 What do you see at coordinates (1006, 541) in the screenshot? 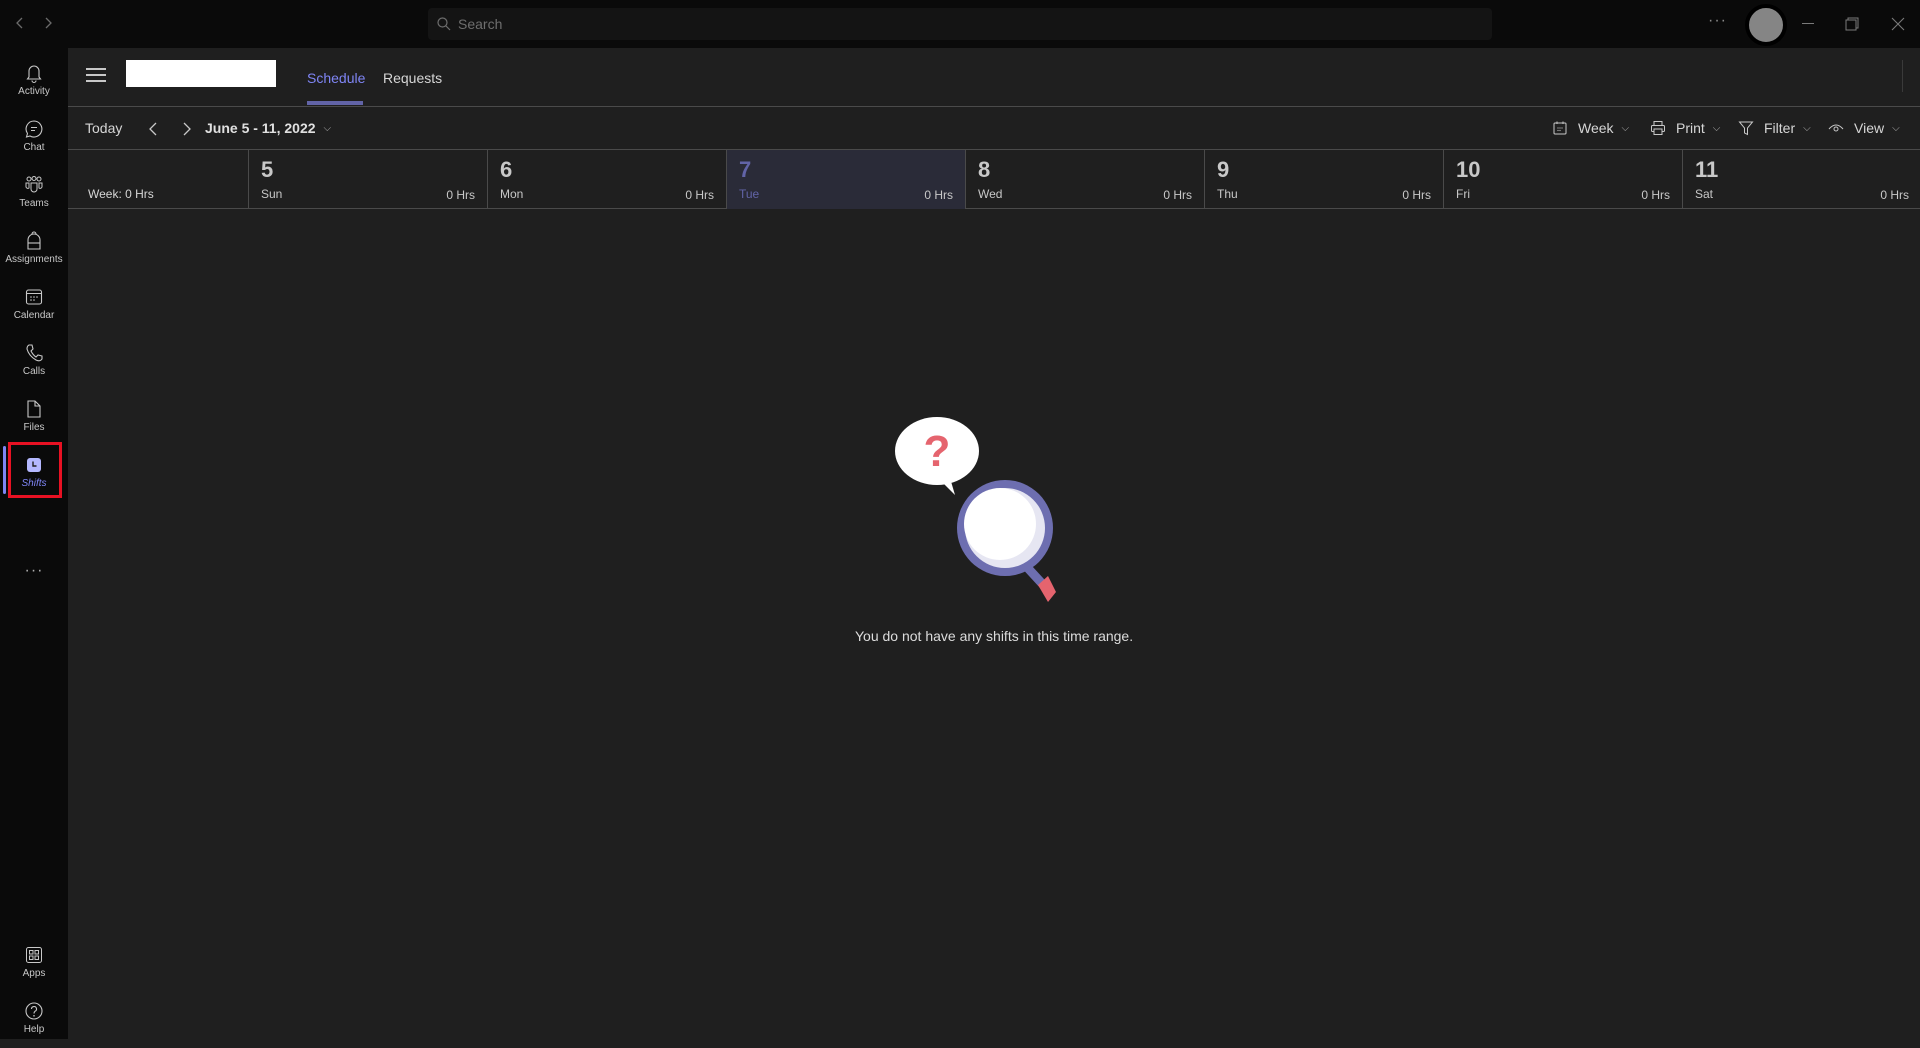
I see `magnifier-icon` at bounding box center [1006, 541].